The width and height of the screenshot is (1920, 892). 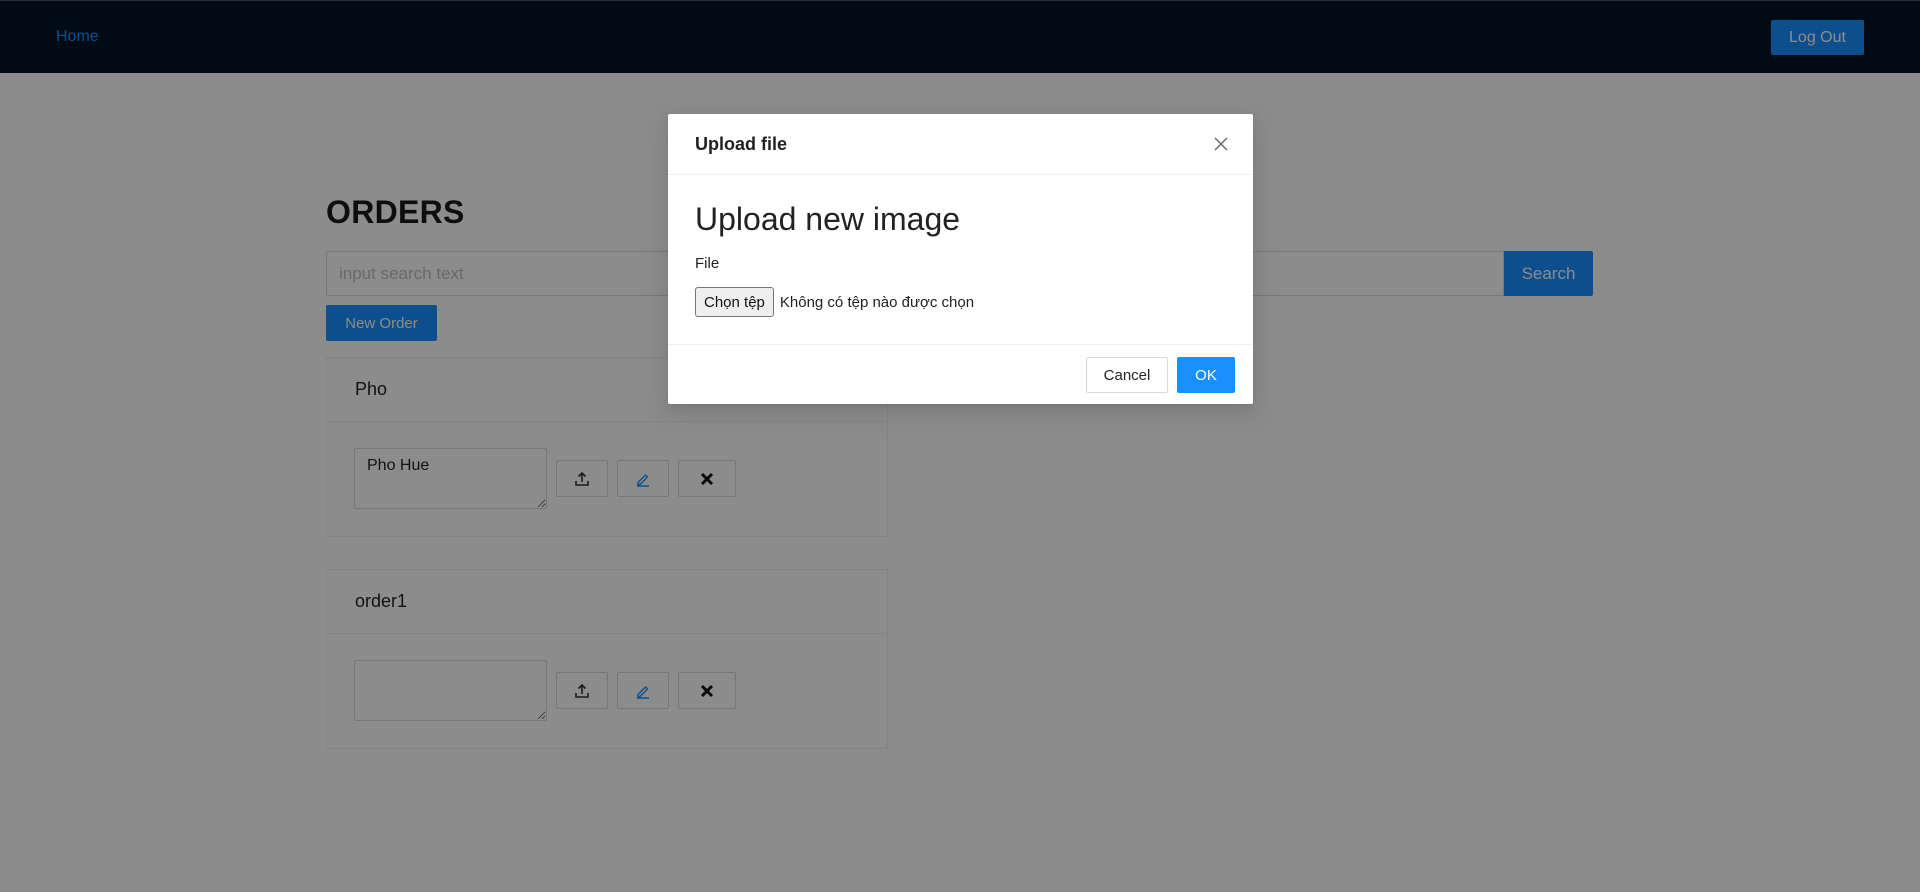 I want to click on no-file-text: Không có tệp nào được chọn, so click(x=877, y=302).